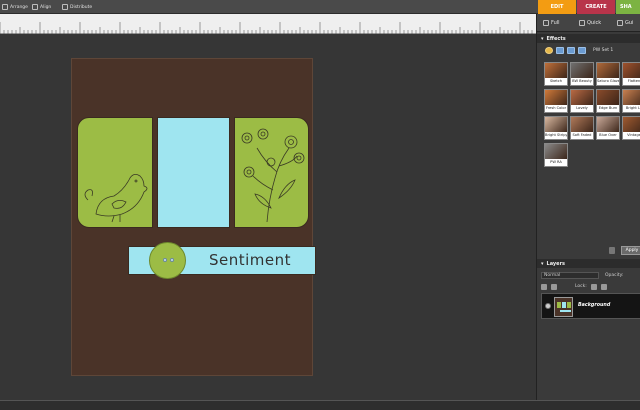  I want to click on lock-transparency-icon, so click(593, 286).